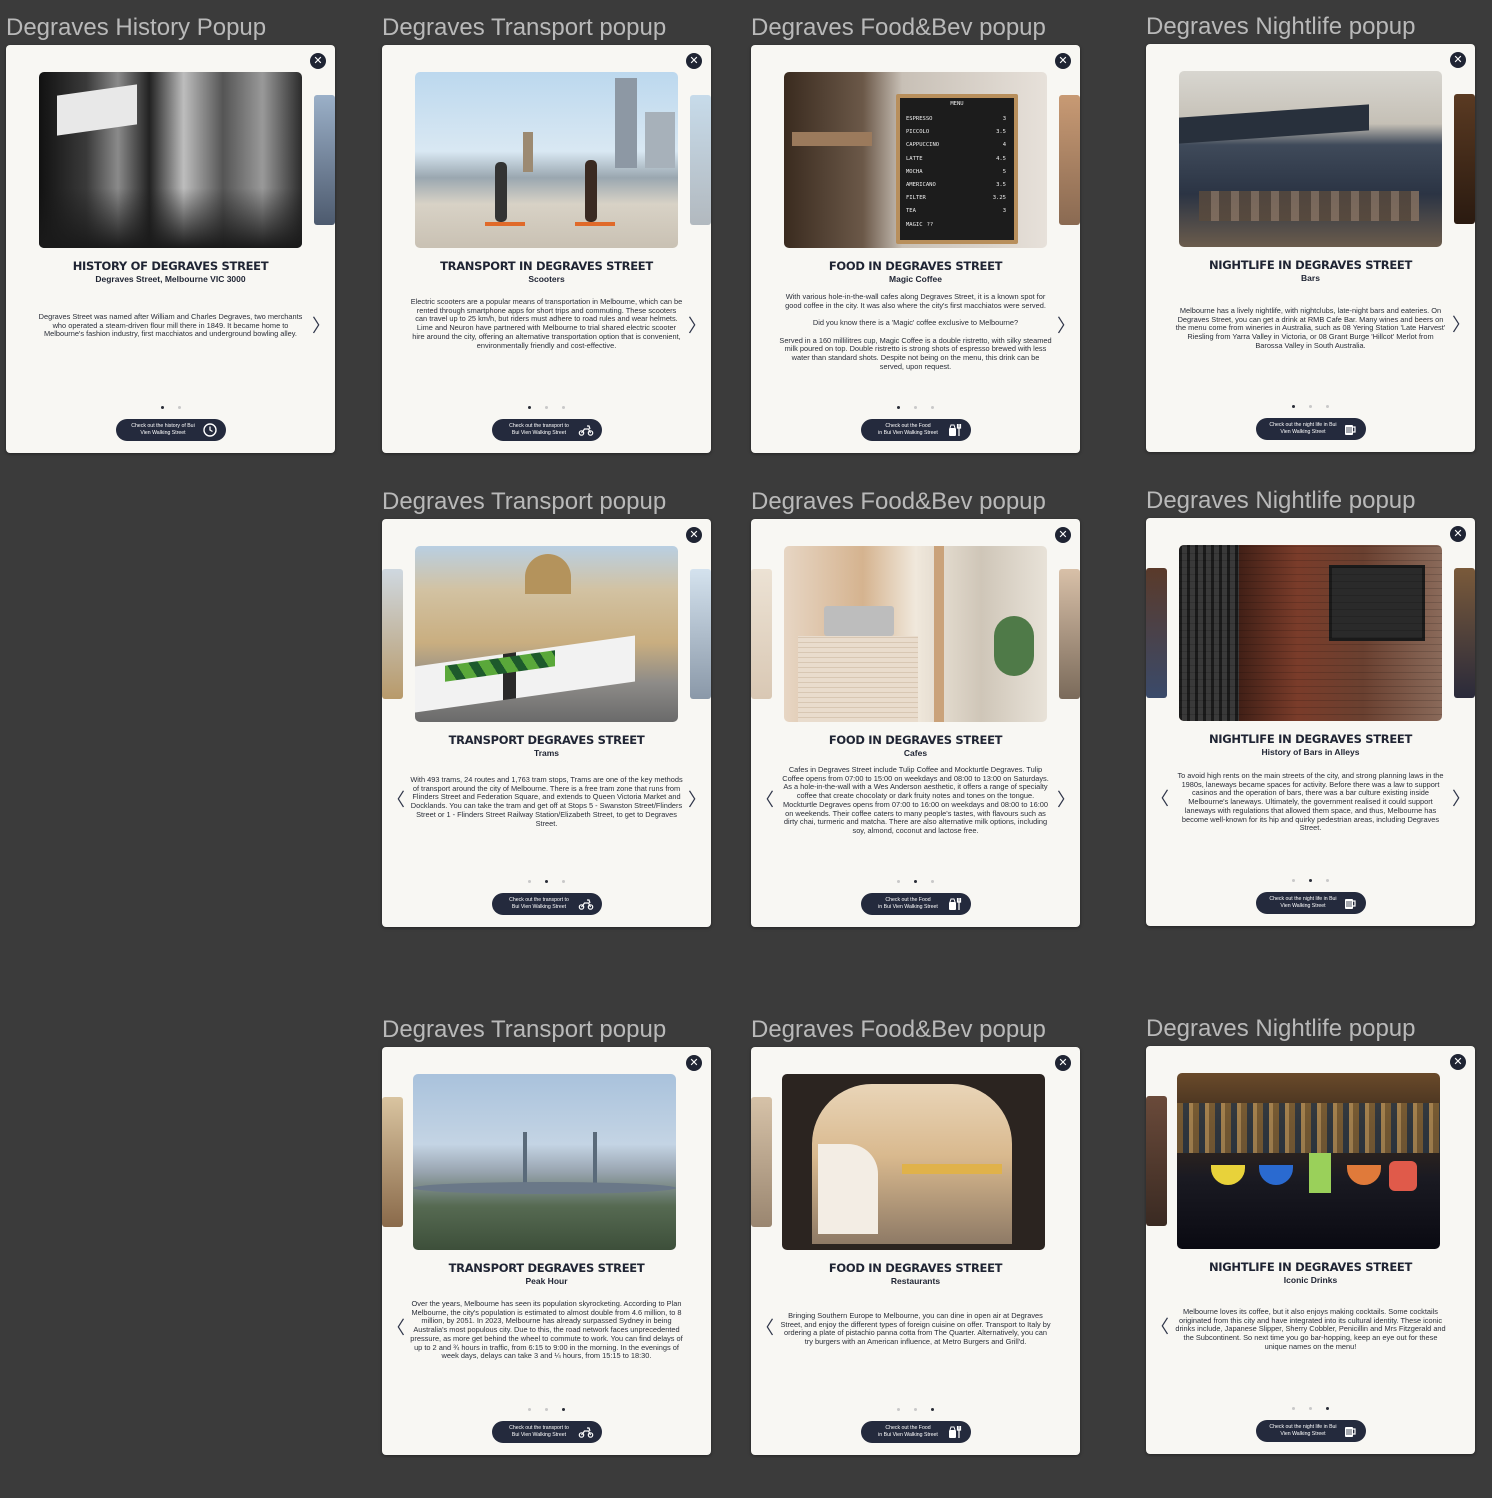 The width and height of the screenshot is (1492, 1498). What do you see at coordinates (1281, 26) in the screenshot?
I see `frame-title-nightlife-1: Degraves Nightlife popup` at bounding box center [1281, 26].